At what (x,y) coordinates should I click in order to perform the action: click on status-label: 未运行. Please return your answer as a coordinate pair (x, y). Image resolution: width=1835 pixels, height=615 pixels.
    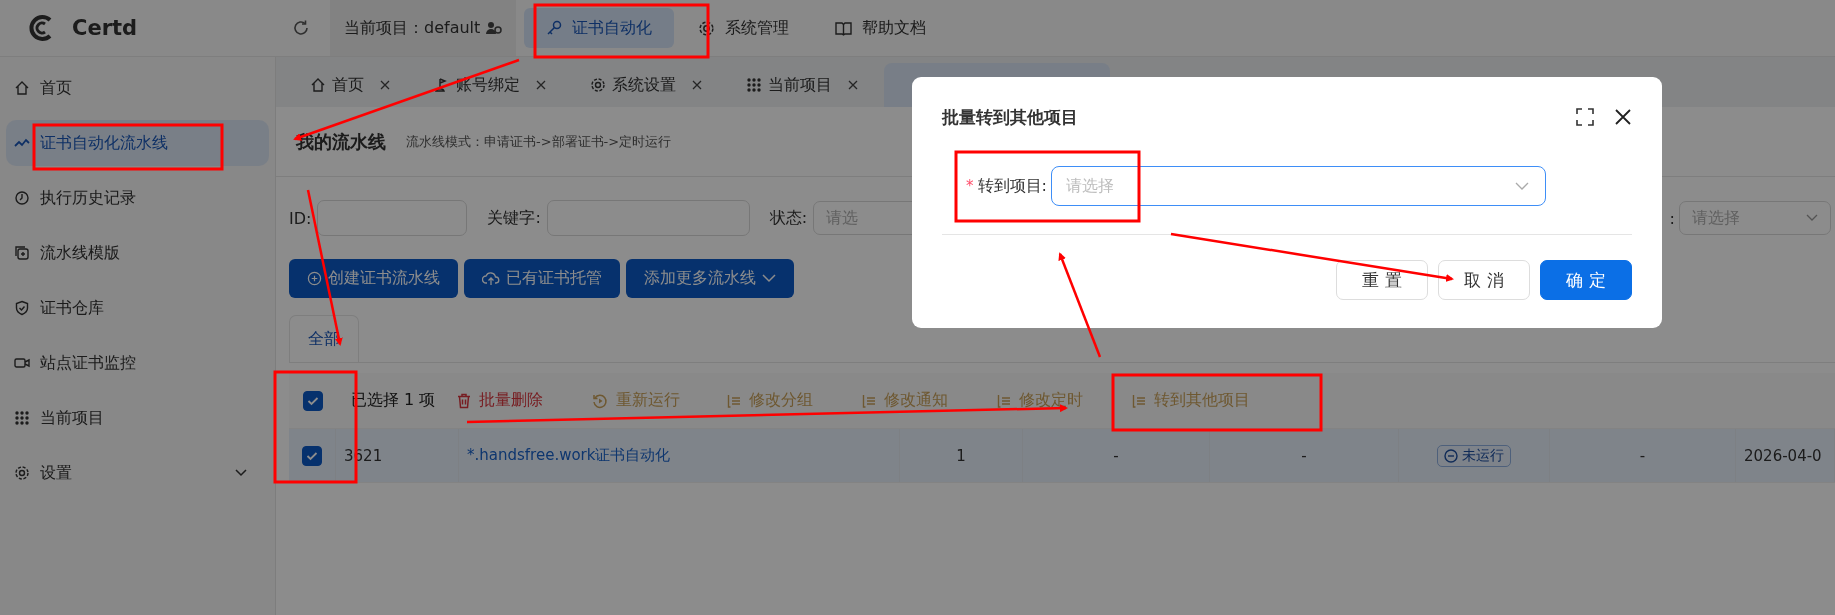
    Looking at the image, I should click on (1483, 455).